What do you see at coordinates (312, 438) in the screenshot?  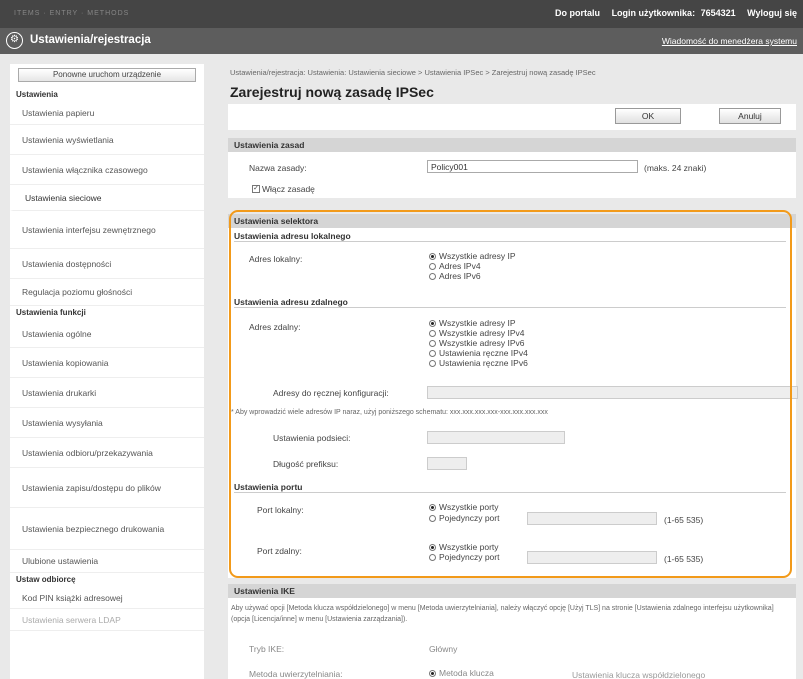 I see `subnet-label: Ustawienia podsieci:` at bounding box center [312, 438].